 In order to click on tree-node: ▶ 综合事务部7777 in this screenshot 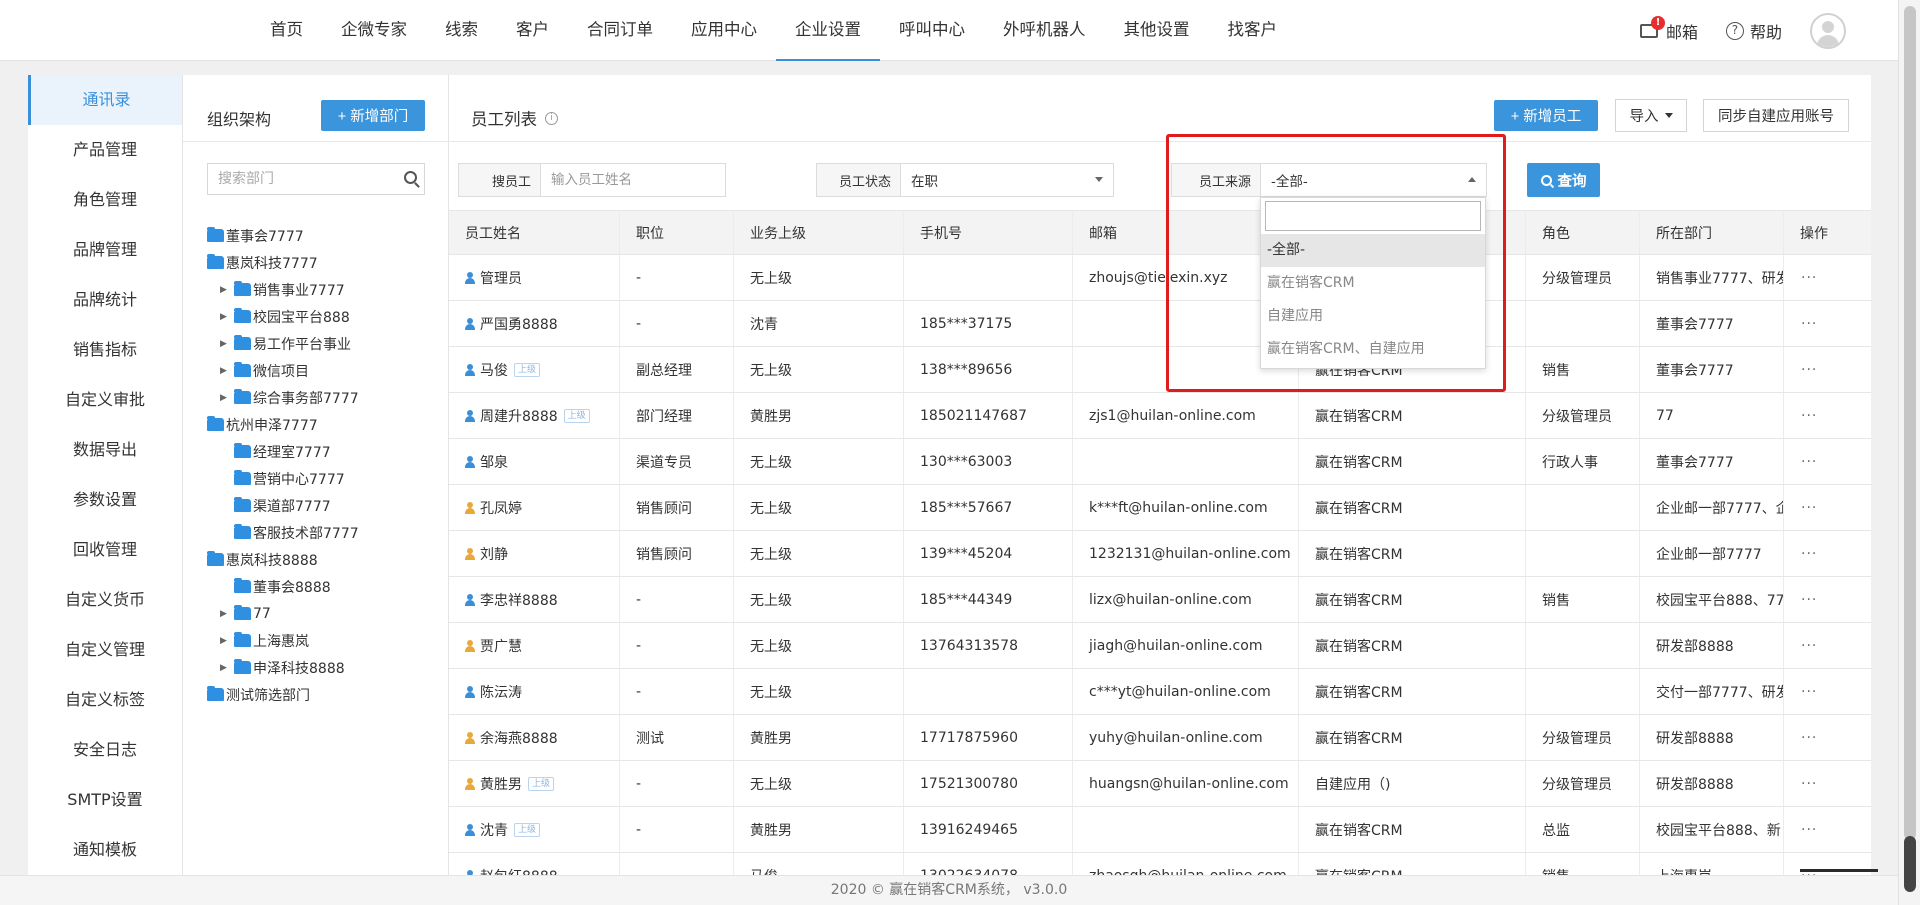, I will do `click(325, 397)`.